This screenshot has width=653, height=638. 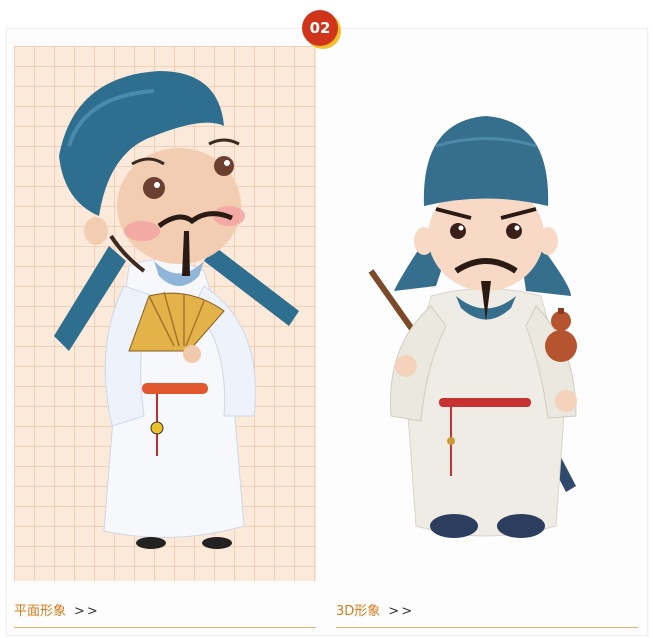 What do you see at coordinates (40, 611) in the screenshot?
I see `flat-image-label: 平面形象` at bounding box center [40, 611].